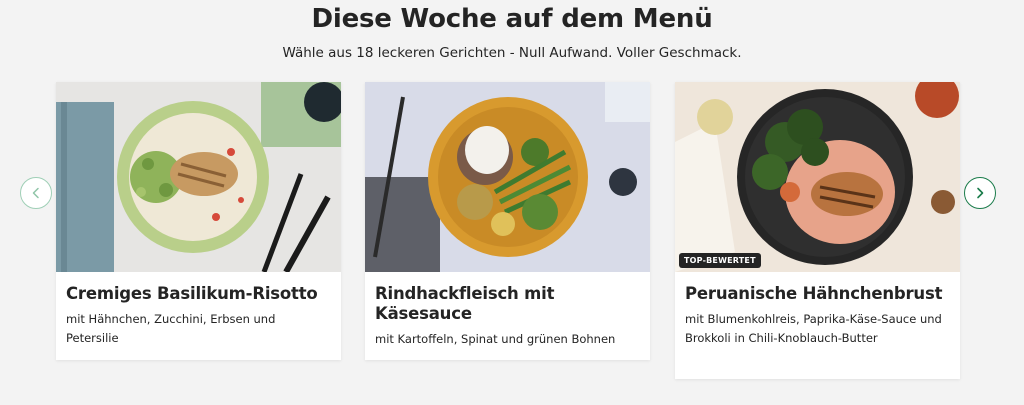 The image size is (1024, 405). Describe the element at coordinates (192, 293) in the screenshot. I see `recipe-title: Cremiges Basilikum-Risotto` at that location.